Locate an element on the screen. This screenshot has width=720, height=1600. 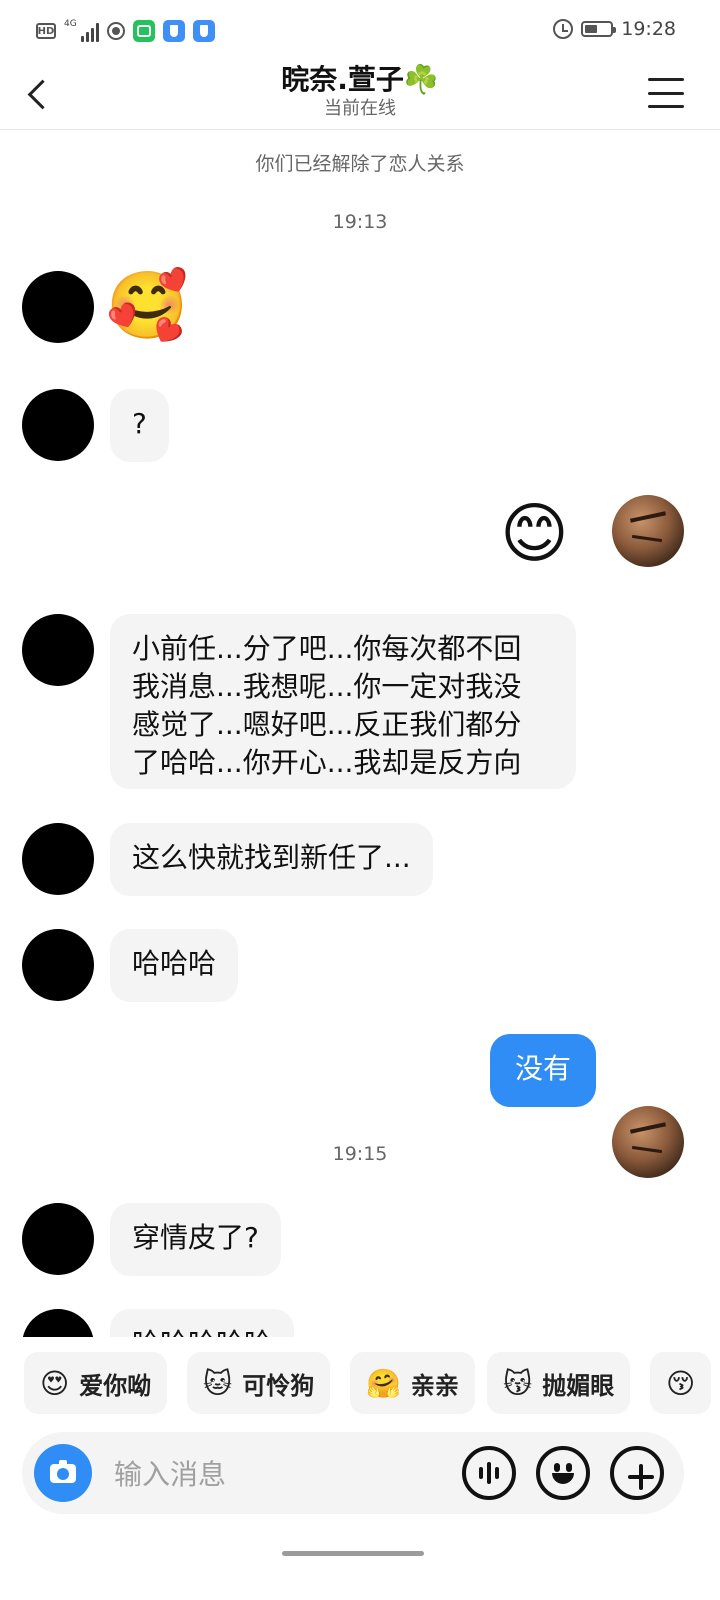
cat-icon: 🐱 is located at coordinates (218, 1383).